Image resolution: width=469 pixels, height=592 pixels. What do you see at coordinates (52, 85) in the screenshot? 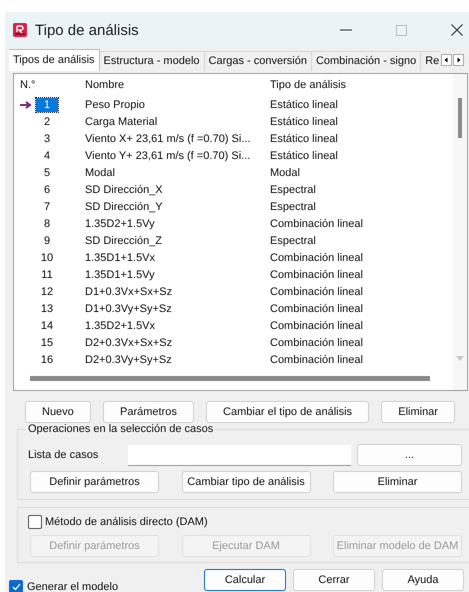
I see `column-header: N.°` at bounding box center [52, 85].